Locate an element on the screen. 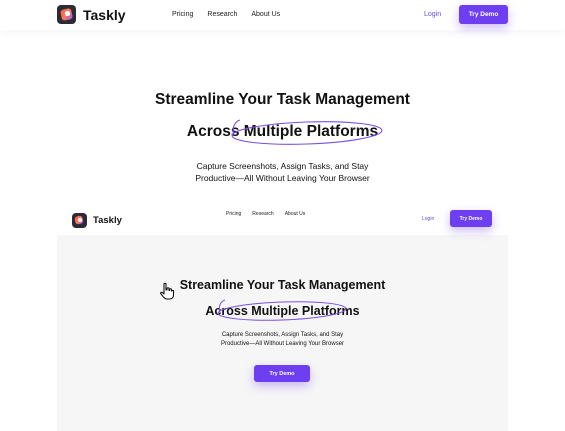  preview-nav-link-research: Research is located at coordinates (262, 214).